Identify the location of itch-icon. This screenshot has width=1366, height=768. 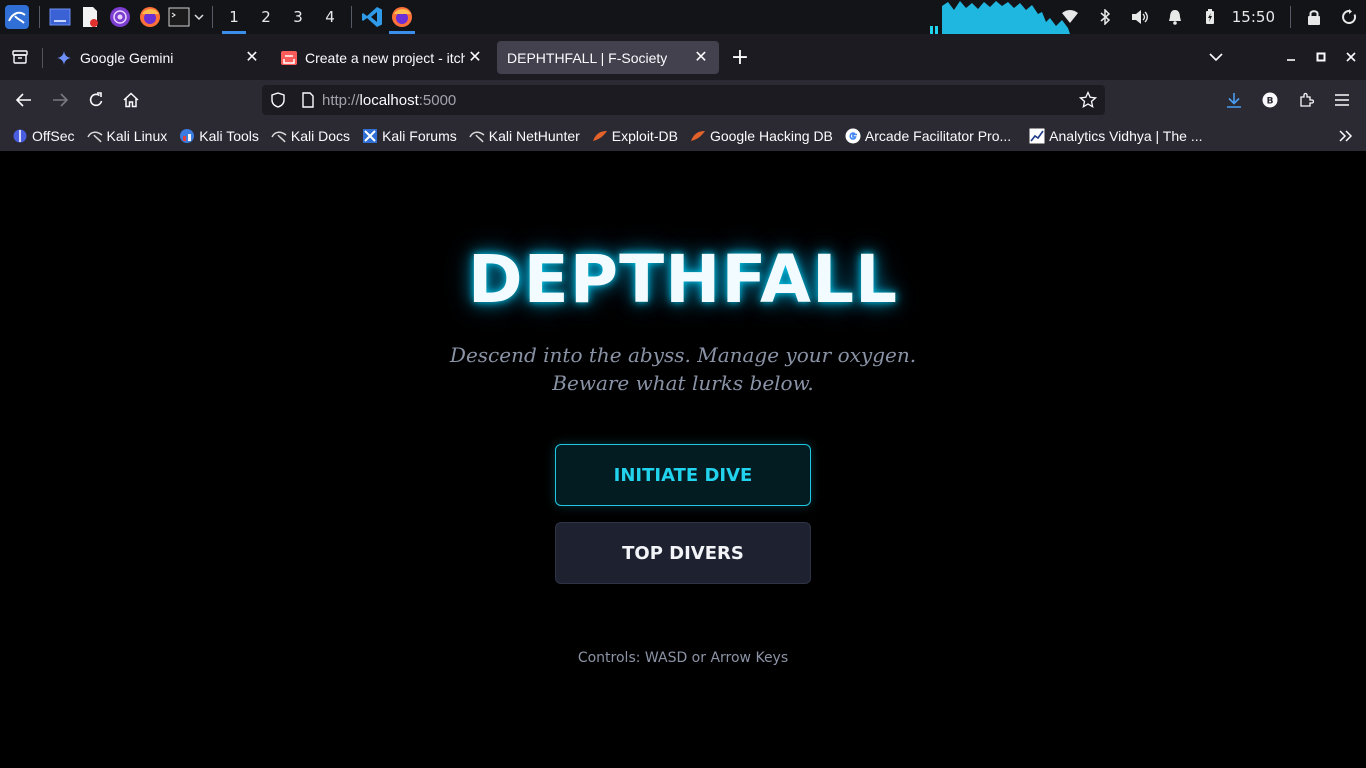
(289, 58).